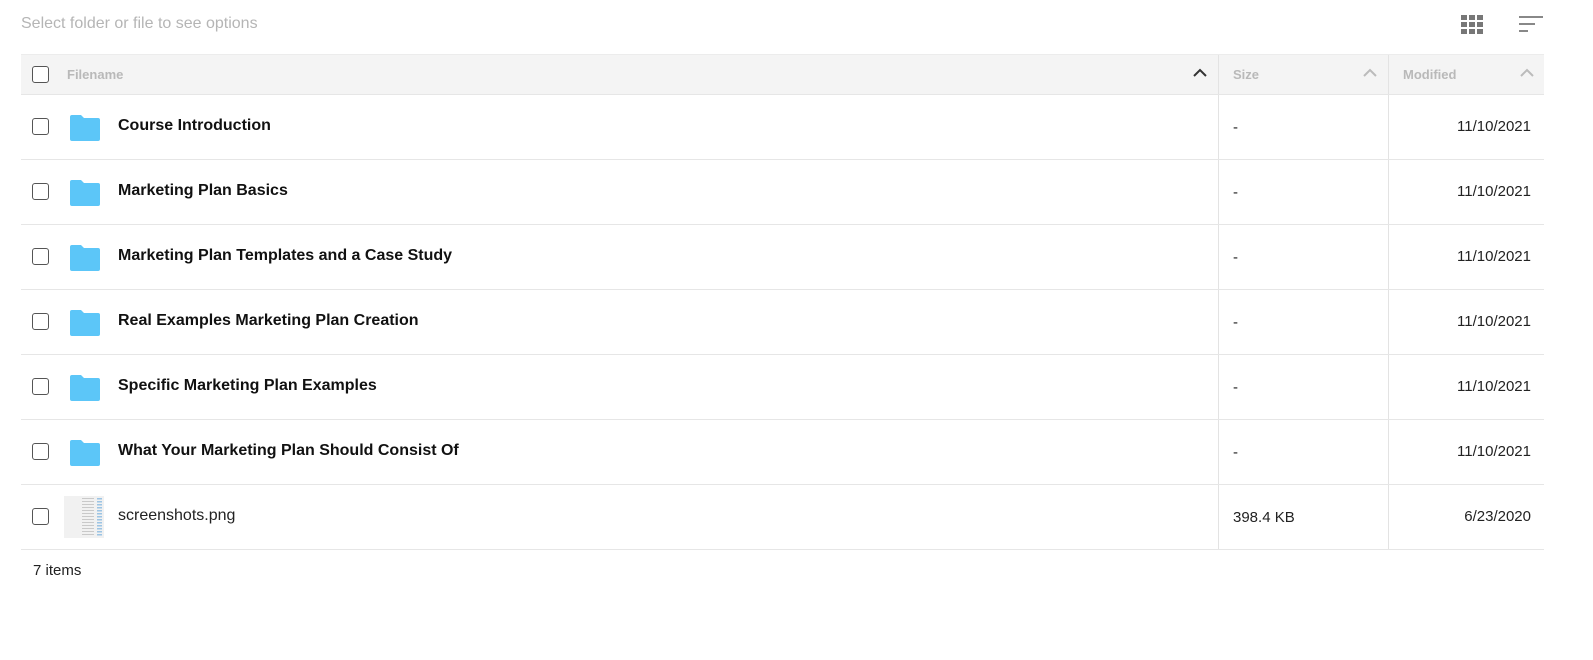 The image size is (1593, 660). I want to click on table-row: Course Introduction - 11/10/2021, so click(782, 127).